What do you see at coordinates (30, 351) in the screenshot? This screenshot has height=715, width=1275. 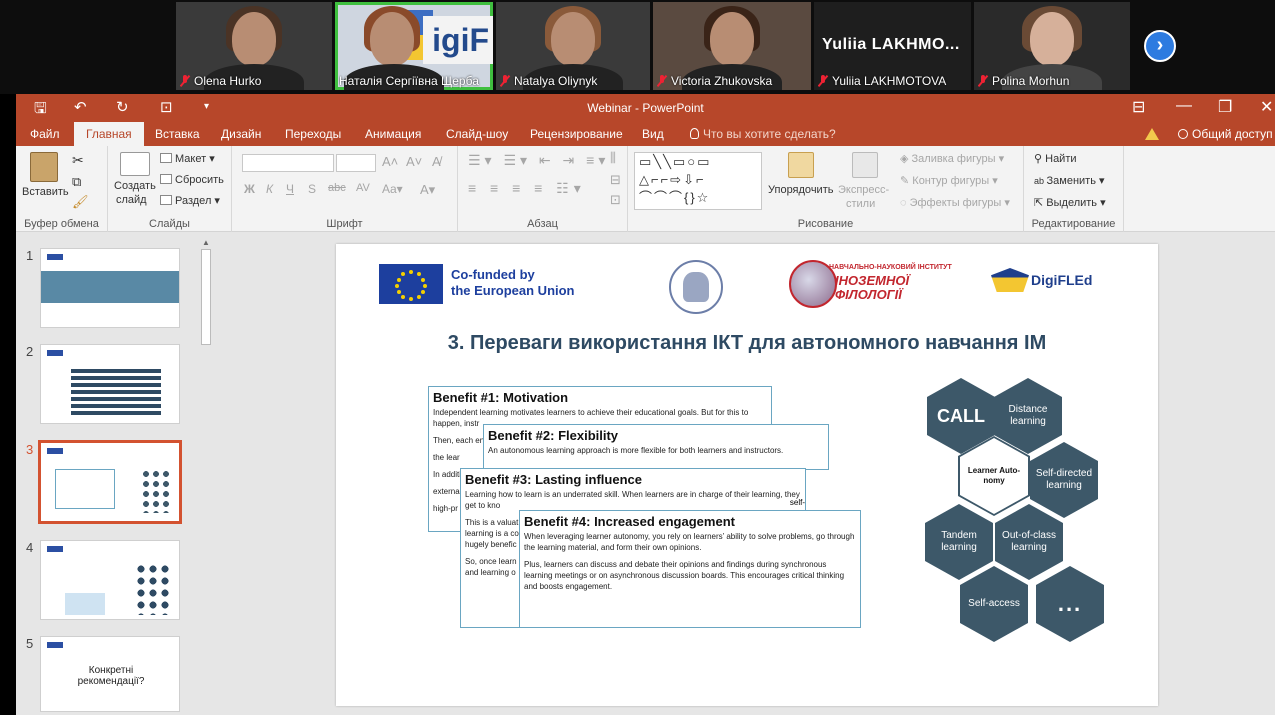 I see `thumbnail-number: 2` at bounding box center [30, 351].